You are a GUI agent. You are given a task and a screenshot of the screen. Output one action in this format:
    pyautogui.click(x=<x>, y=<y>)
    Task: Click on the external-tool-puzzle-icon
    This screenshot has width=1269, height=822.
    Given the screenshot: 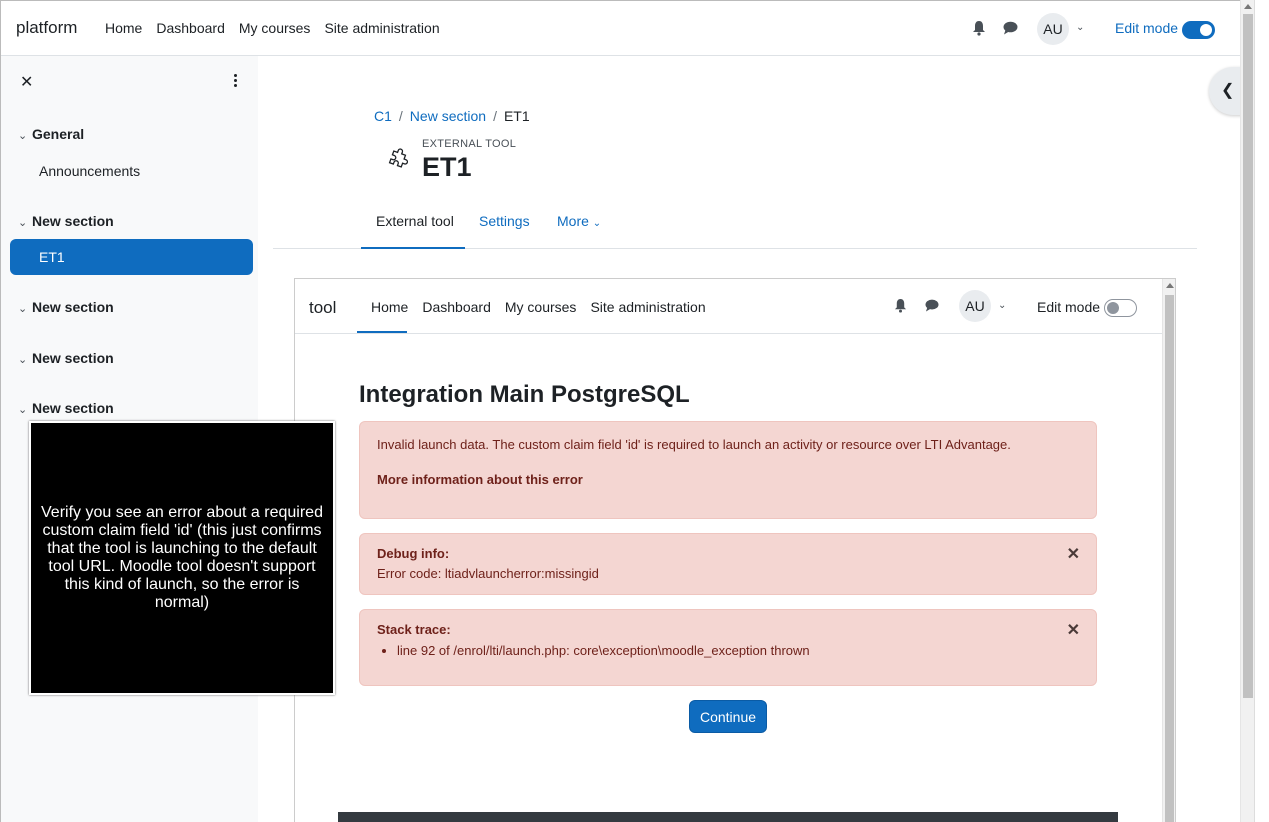 What is the action you would take?
    pyautogui.click(x=398, y=158)
    